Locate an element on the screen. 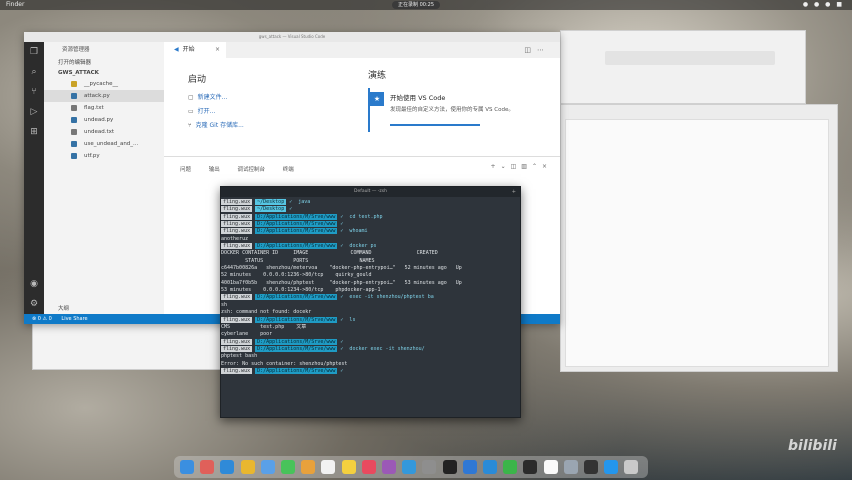 Image resolution: width=852 pixels, height=480 pixels. bilibili-watermark: bilibili is located at coordinates (812, 446).